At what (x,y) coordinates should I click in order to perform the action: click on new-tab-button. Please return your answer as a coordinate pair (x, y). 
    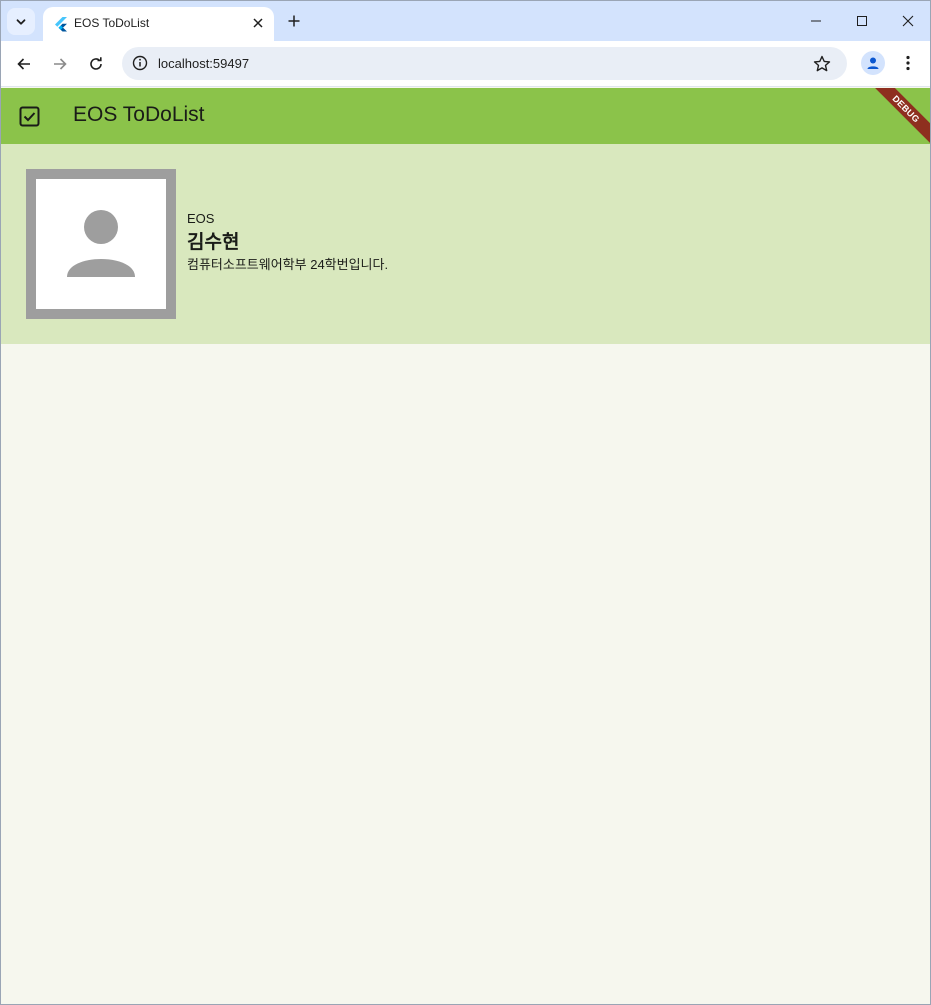
    Looking at the image, I should click on (294, 21).